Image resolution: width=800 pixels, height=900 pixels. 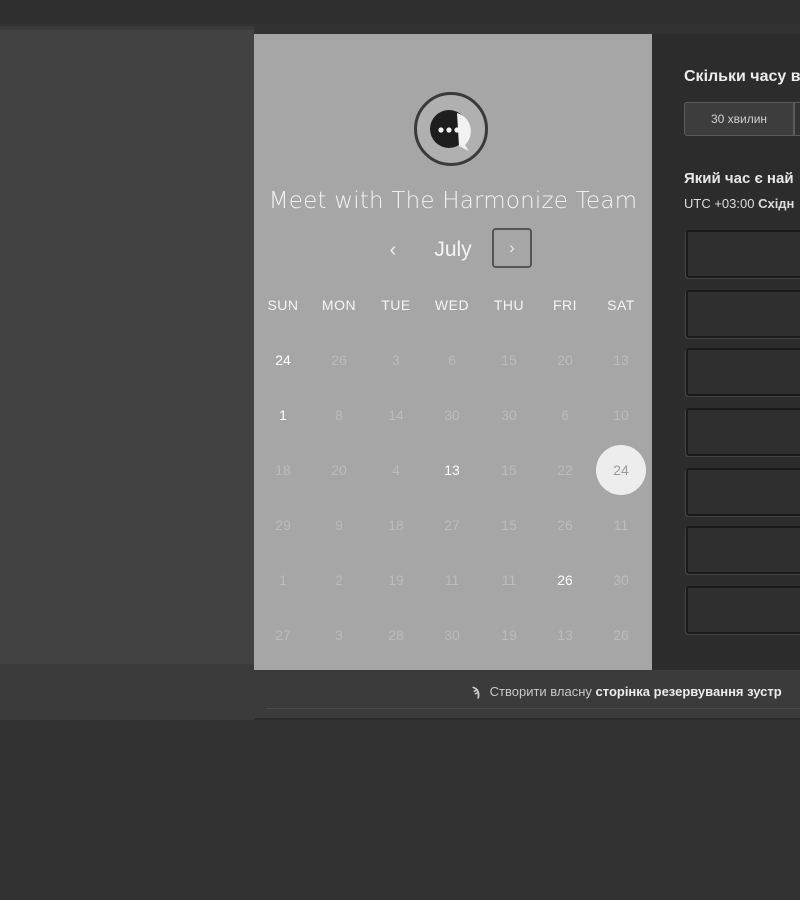 I want to click on weekday-label-thu: THU, so click(x=509, y=305).